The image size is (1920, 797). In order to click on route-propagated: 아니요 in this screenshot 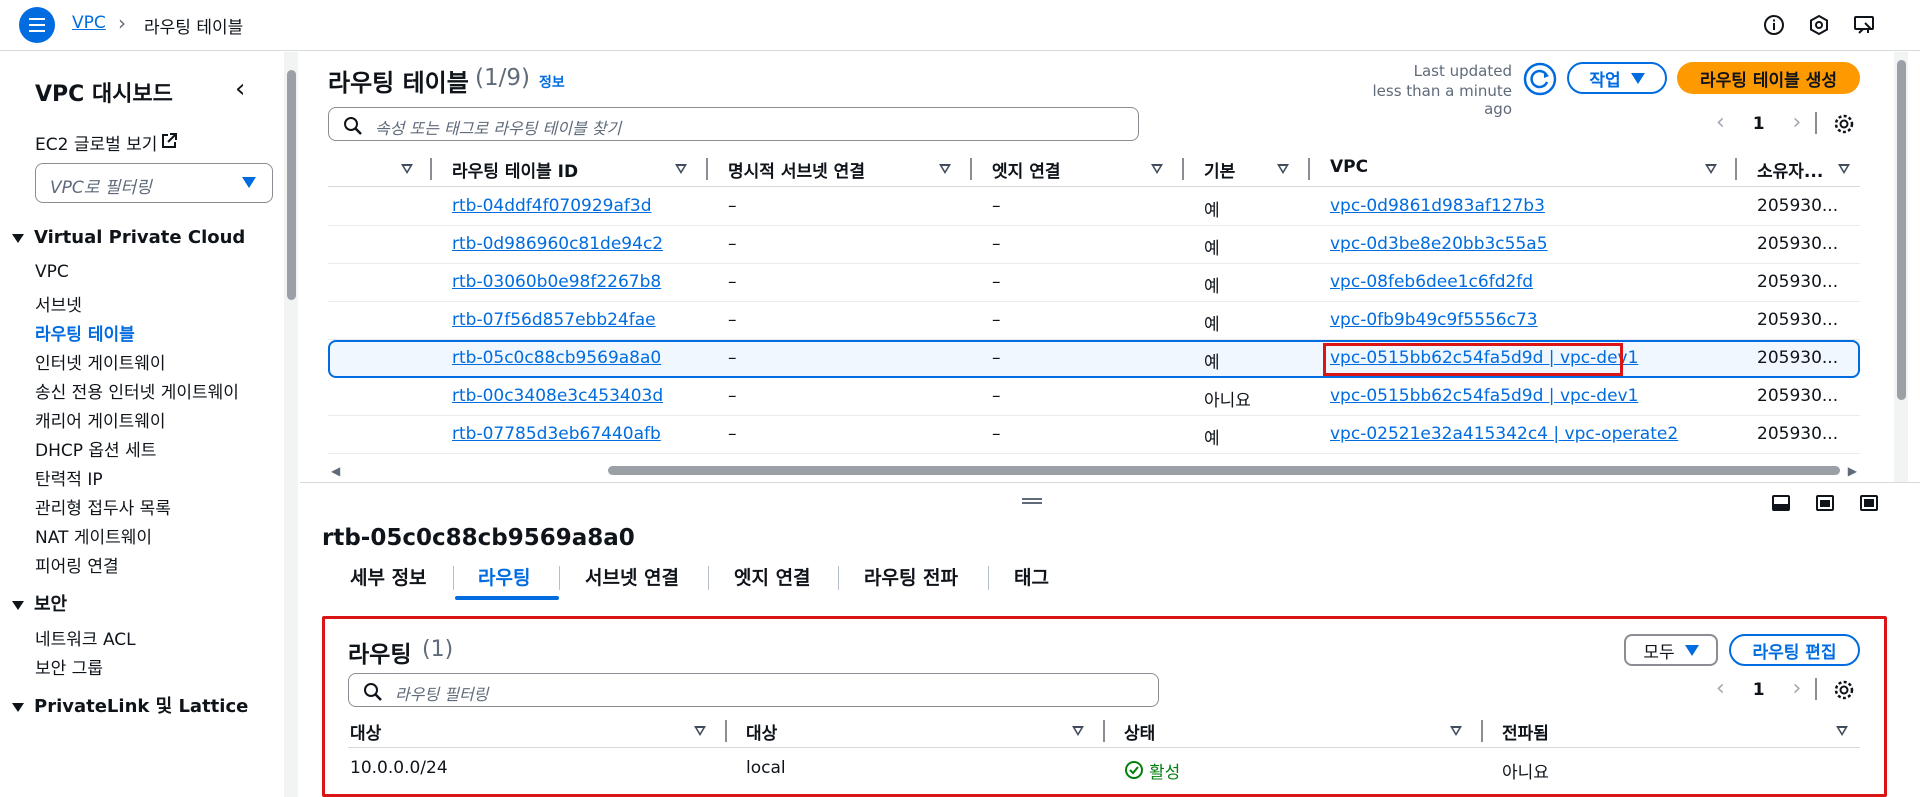, I will do `click(1525, 773)`.